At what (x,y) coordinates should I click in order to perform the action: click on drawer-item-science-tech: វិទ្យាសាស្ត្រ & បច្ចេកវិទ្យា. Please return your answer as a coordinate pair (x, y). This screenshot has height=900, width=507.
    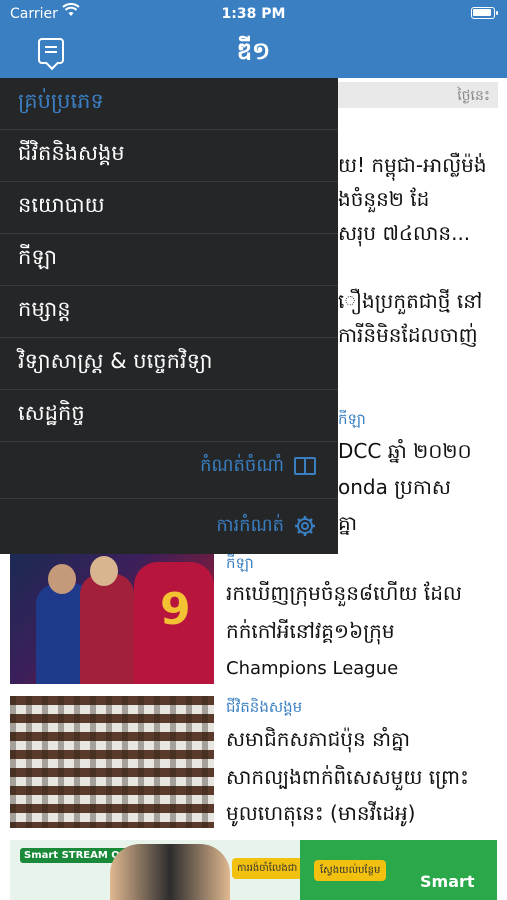
    Looking at the image, I should click on (169, 364).